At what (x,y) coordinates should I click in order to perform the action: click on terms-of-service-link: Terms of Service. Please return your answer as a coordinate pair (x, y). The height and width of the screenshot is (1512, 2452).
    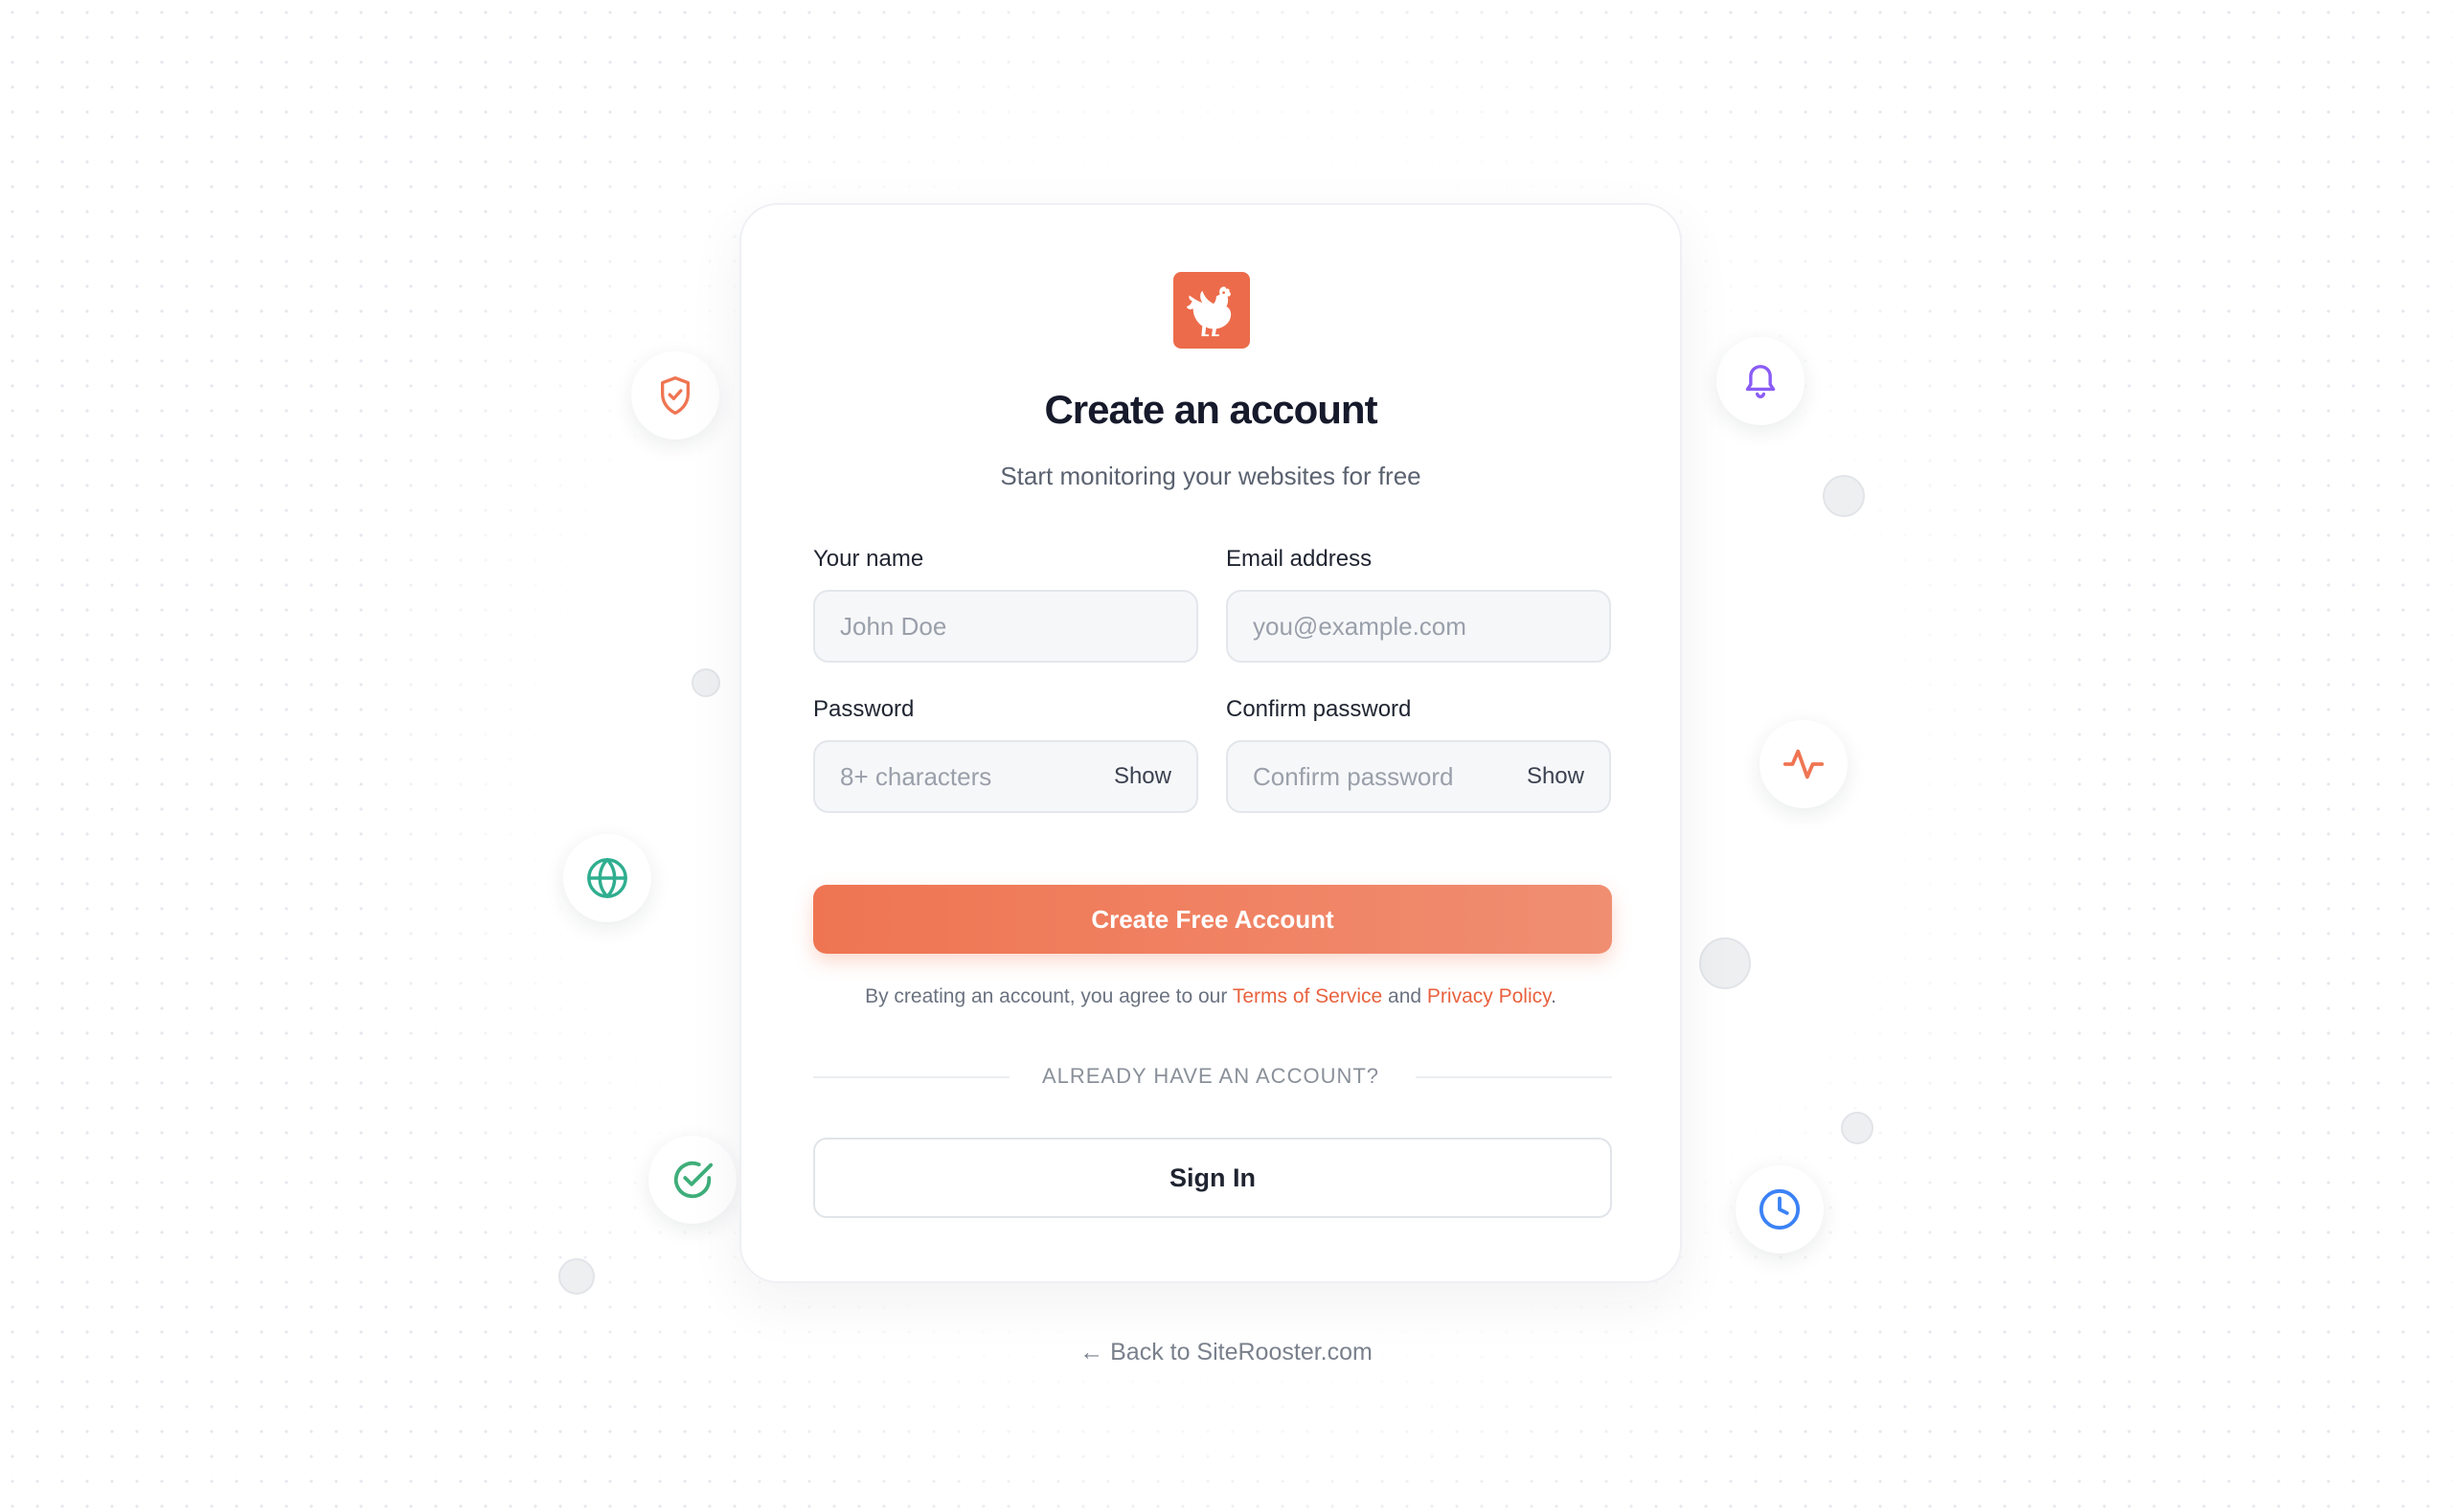
    Looking at the image, I should click on (1307, 996).